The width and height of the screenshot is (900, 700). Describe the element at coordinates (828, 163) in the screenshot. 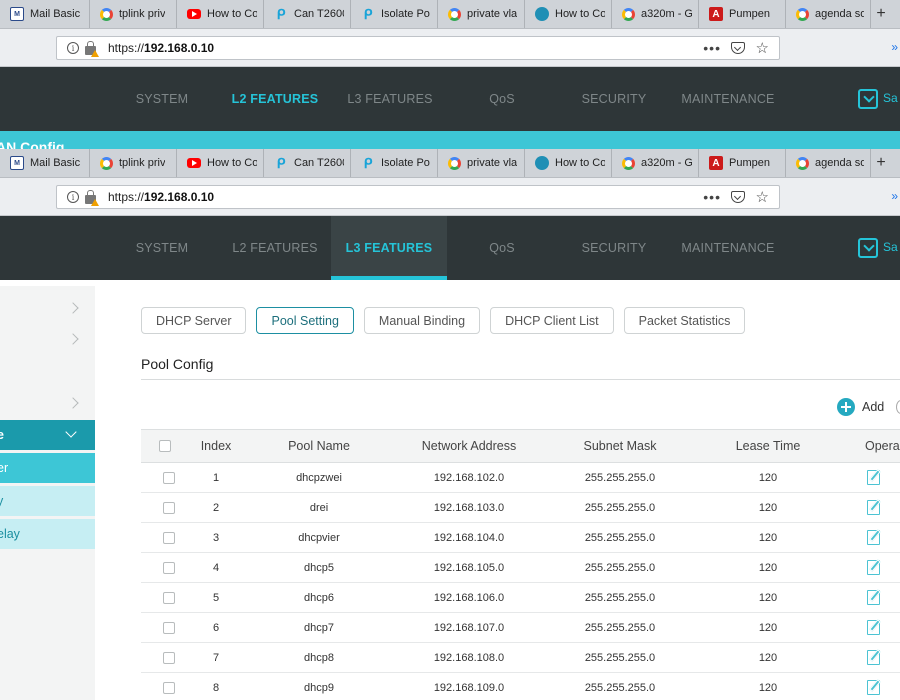

I see `browser-tab: agenda so` at that location.